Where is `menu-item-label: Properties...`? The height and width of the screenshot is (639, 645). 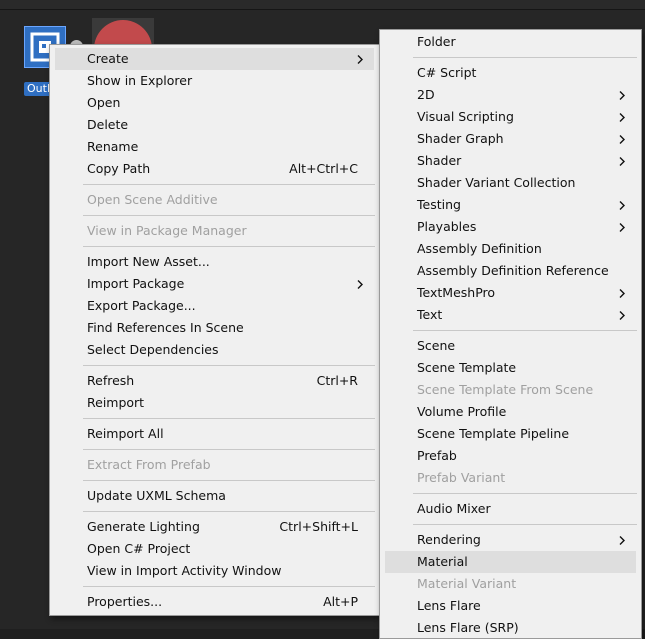 menu-item-label: Properties... is located at coordinates (125, 601).